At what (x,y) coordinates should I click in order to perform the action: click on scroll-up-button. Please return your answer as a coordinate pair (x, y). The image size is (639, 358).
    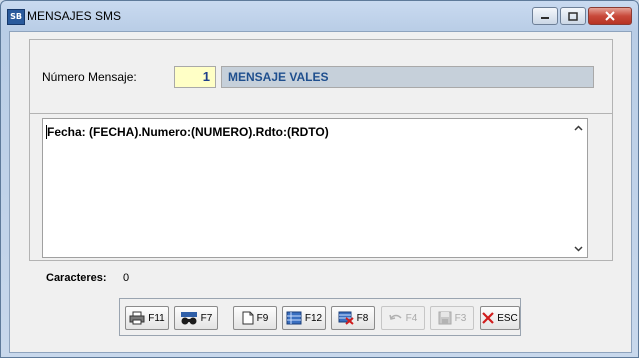
    Looking at the image, I should click on (578, 127).